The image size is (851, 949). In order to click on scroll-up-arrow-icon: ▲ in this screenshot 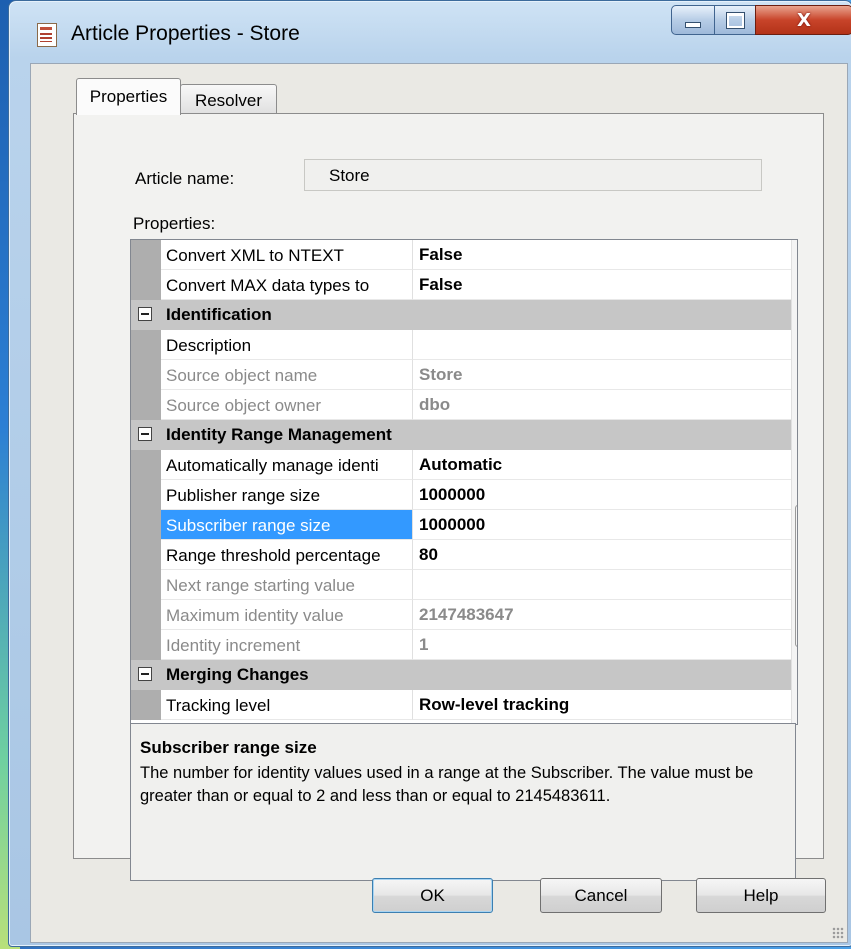, I will do `click(794, 258)`.